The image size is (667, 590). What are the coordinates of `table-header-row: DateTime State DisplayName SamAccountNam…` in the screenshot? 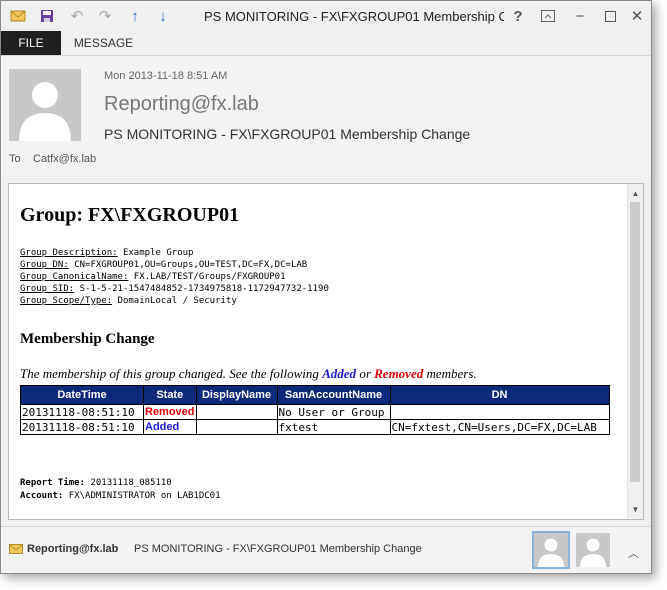 It's located at (315, 395).